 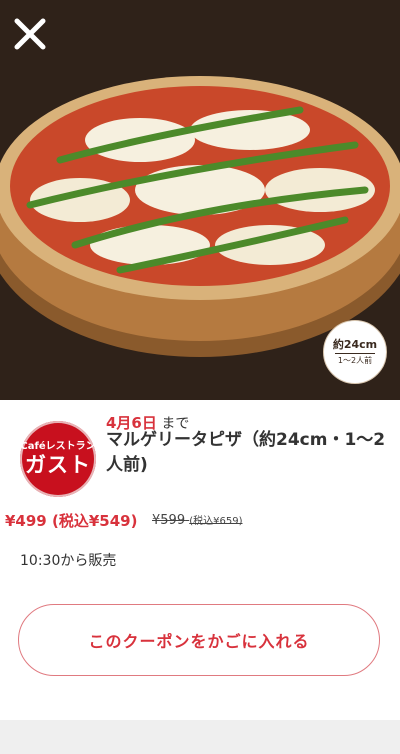 I want to click on original-price-tax: (税込¥659), so click(x=216, y=521).